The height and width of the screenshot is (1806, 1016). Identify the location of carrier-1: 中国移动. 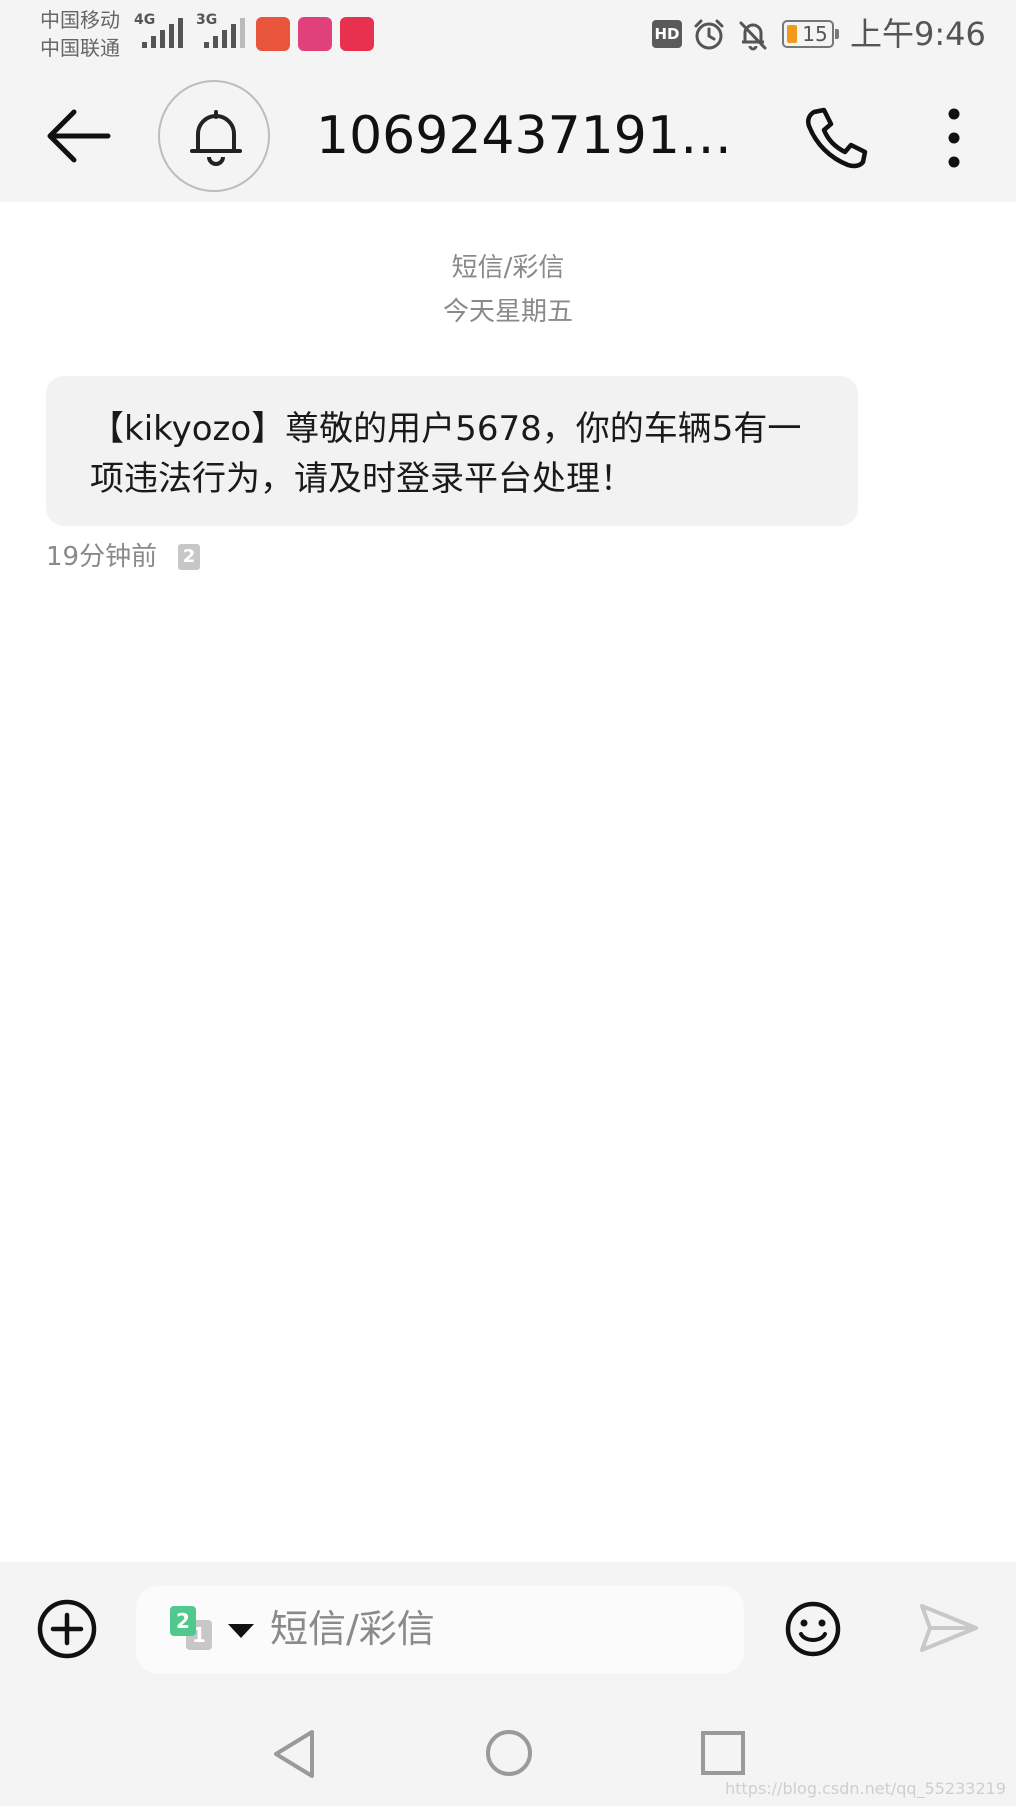
(80, 20).